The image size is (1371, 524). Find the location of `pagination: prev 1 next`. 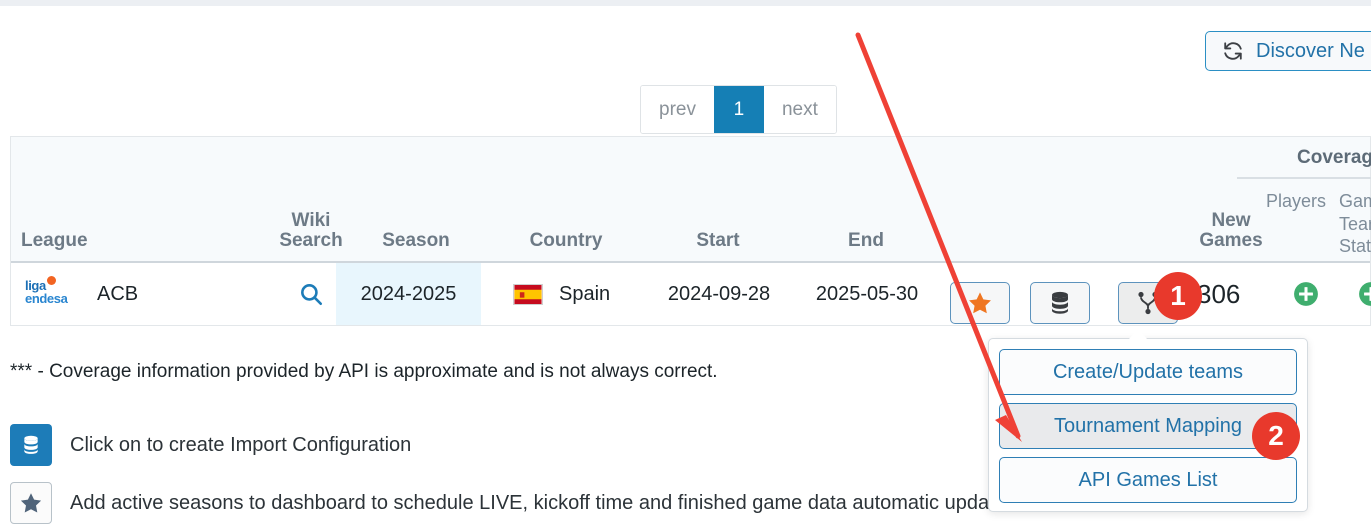

pagination: prev 1 next is located at coordinates (738, 109).